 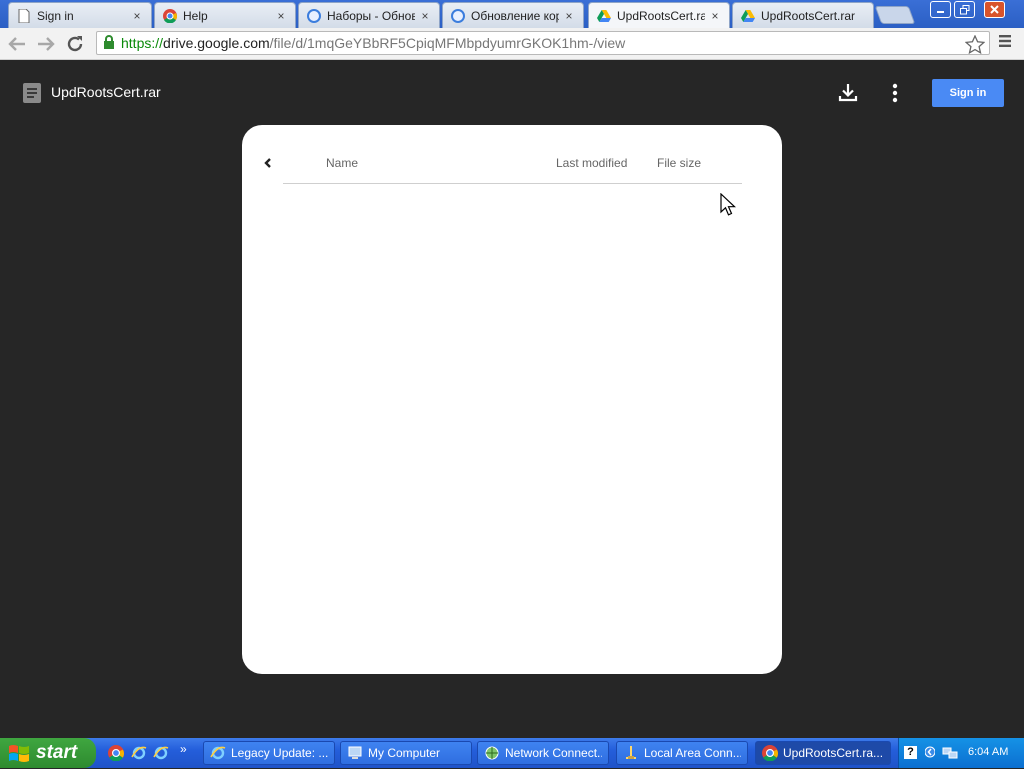 I want to click on tab-nabory: Наборы - Обновл ×, so click(x=369, y=15).